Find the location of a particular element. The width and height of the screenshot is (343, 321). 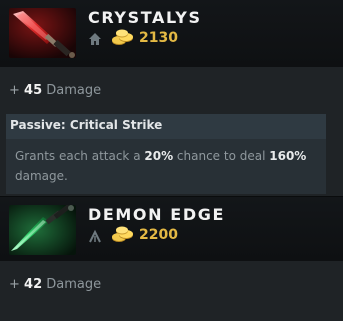

crystalys-item-icon is located at coordinates (42, 33).